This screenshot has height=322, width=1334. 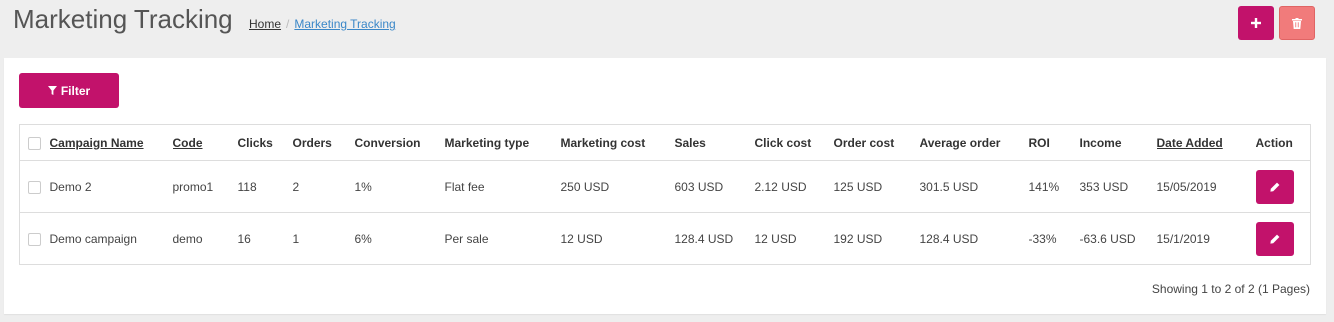 What do you see at coordinates (1230, 289) in the screenshot?
I see `pagination-info: Showing 1 to 2 of 2 (1 Pages)` at bounding box center [1230, 289].